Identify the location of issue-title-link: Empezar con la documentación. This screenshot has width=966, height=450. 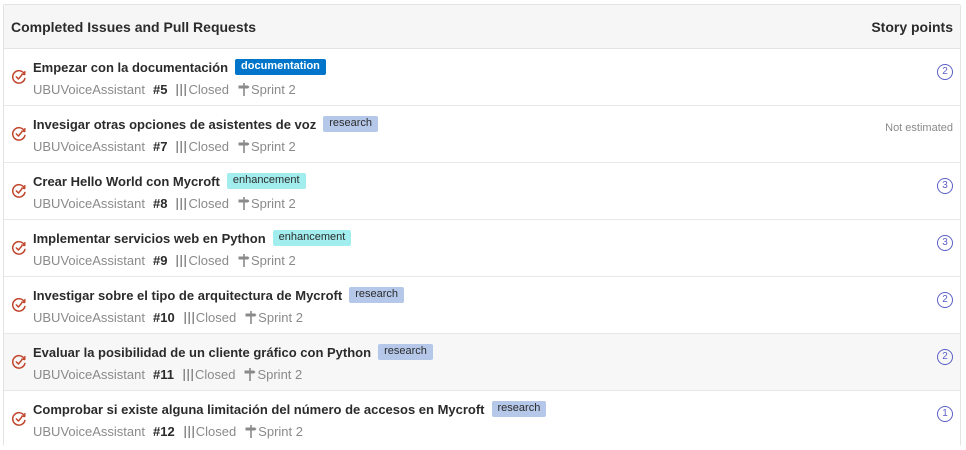
(130, 67).